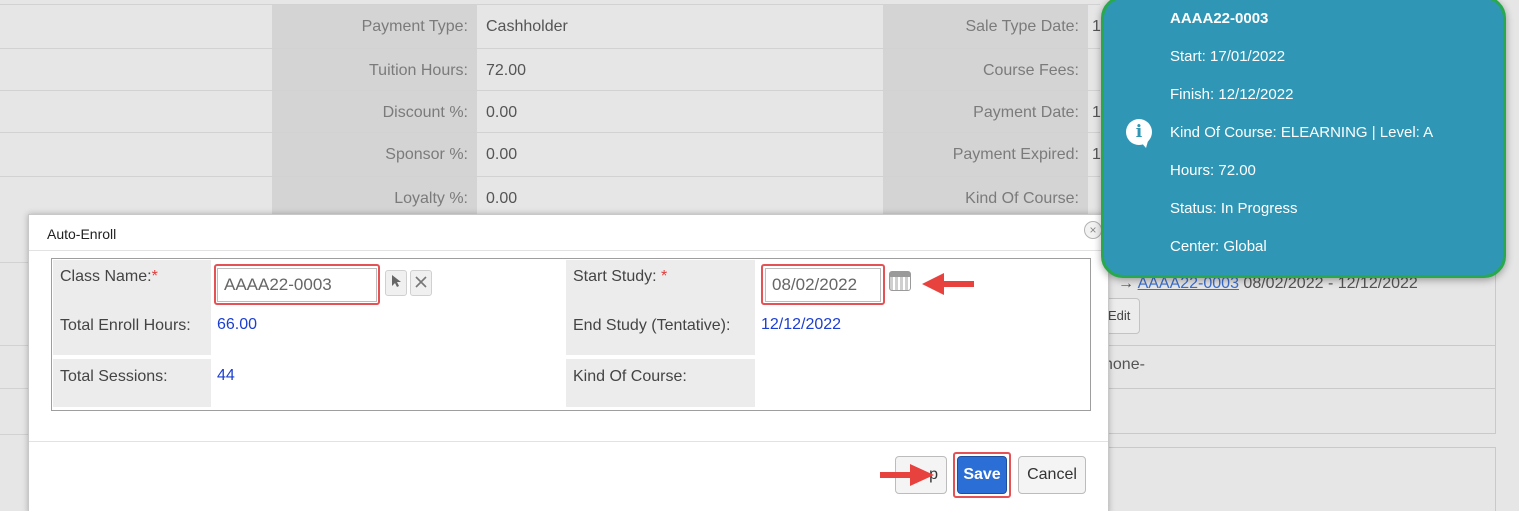 This screenshot has height=511, width=1519. What do you see at coordinates (660, 332) in the screenshot?
I see `end-study-label: End Study (Tentative):` at bounding box center [660, 332].